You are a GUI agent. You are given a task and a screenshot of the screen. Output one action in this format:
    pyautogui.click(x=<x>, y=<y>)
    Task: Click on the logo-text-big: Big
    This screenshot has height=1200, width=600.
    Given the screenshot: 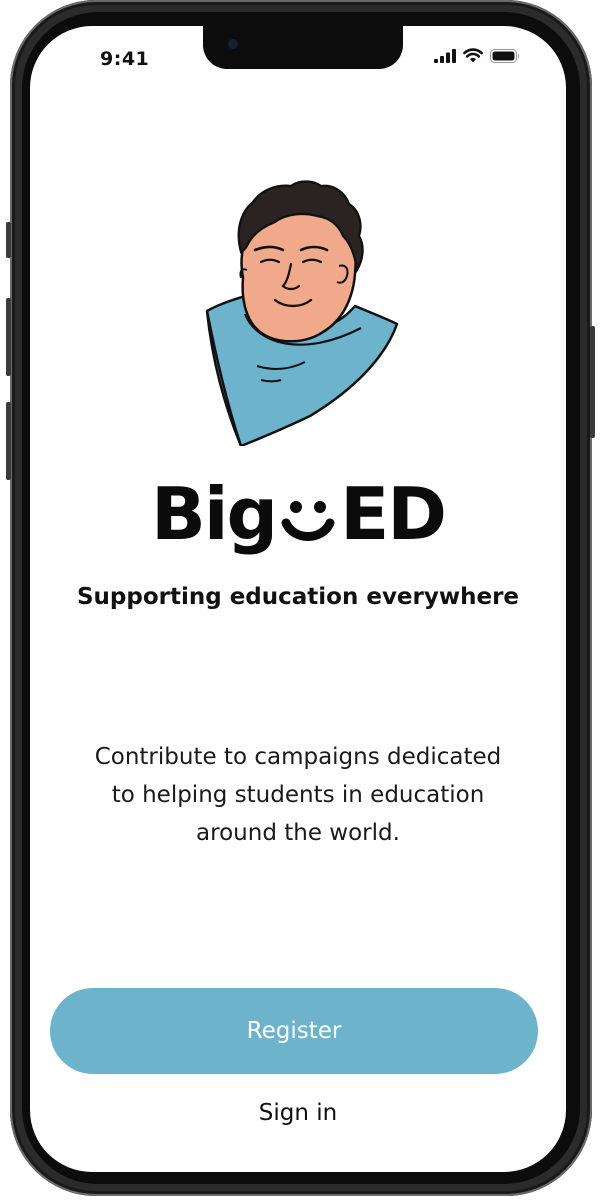 What is the action you would take?
    pyautogui.click(x=214, y=514)
    